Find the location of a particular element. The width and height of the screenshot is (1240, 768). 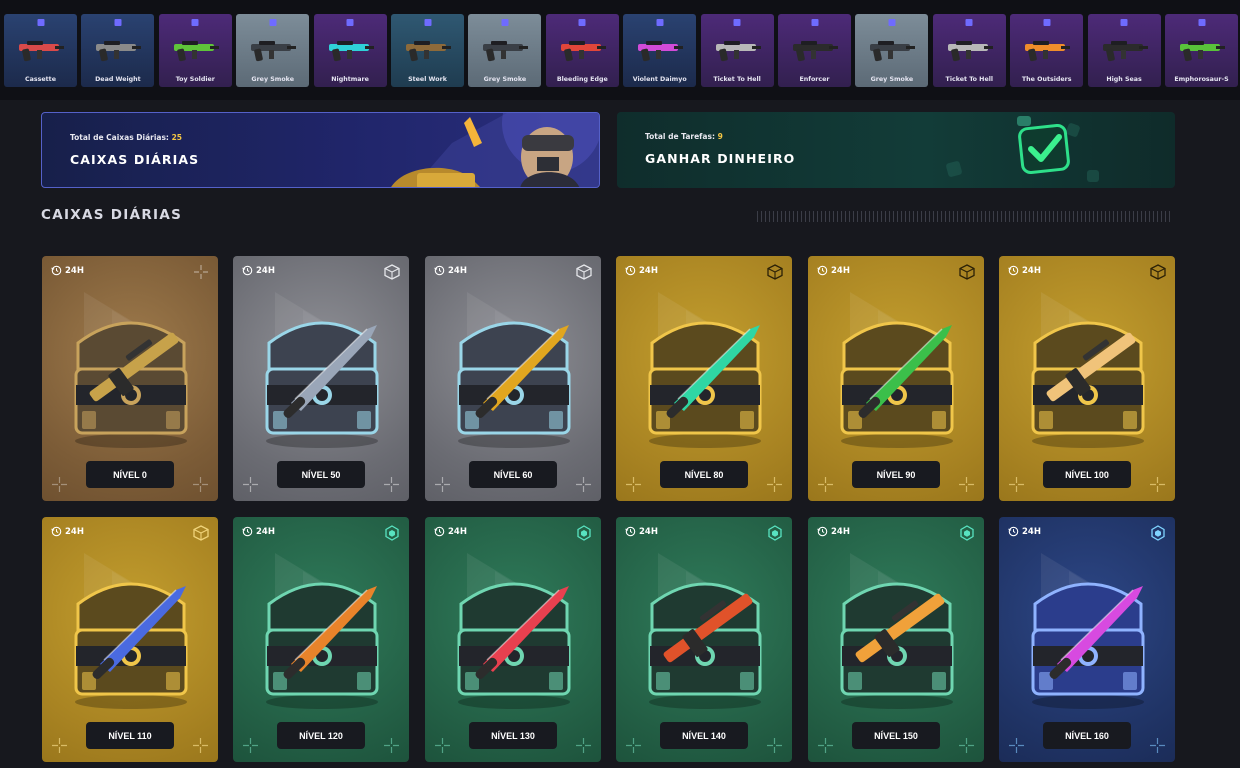

drop-item: Dead Weight is located at coordinates (118, 50).